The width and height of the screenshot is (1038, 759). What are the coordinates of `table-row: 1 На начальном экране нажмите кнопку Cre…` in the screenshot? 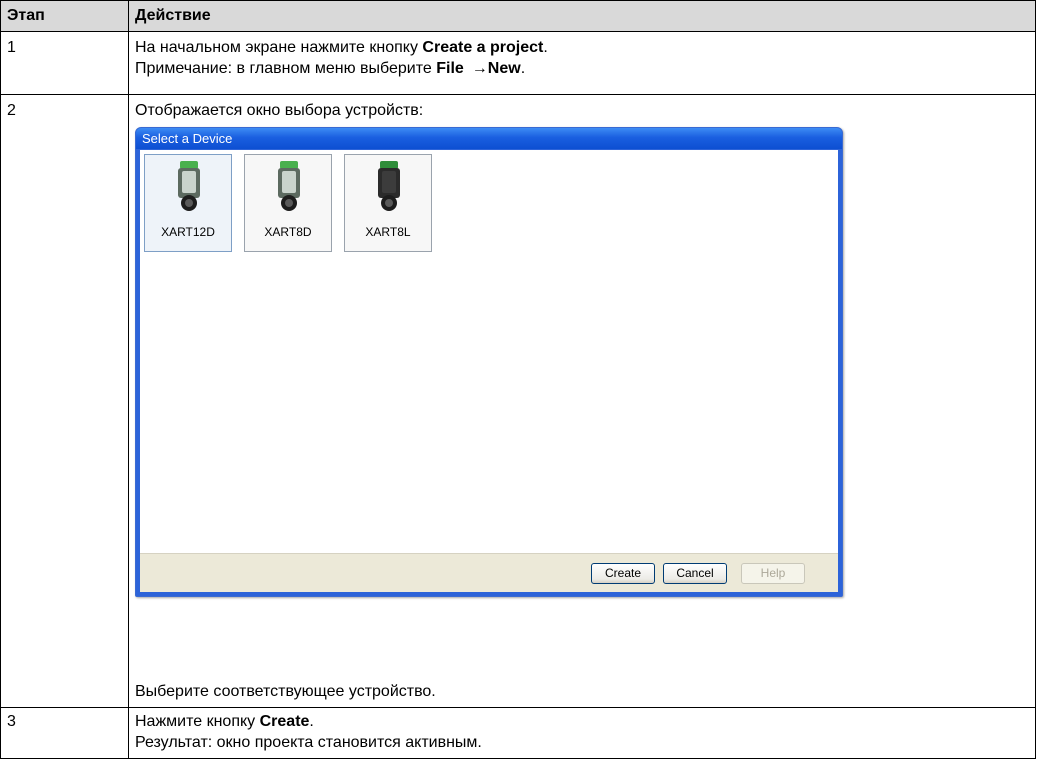 It's located at (518, 63).